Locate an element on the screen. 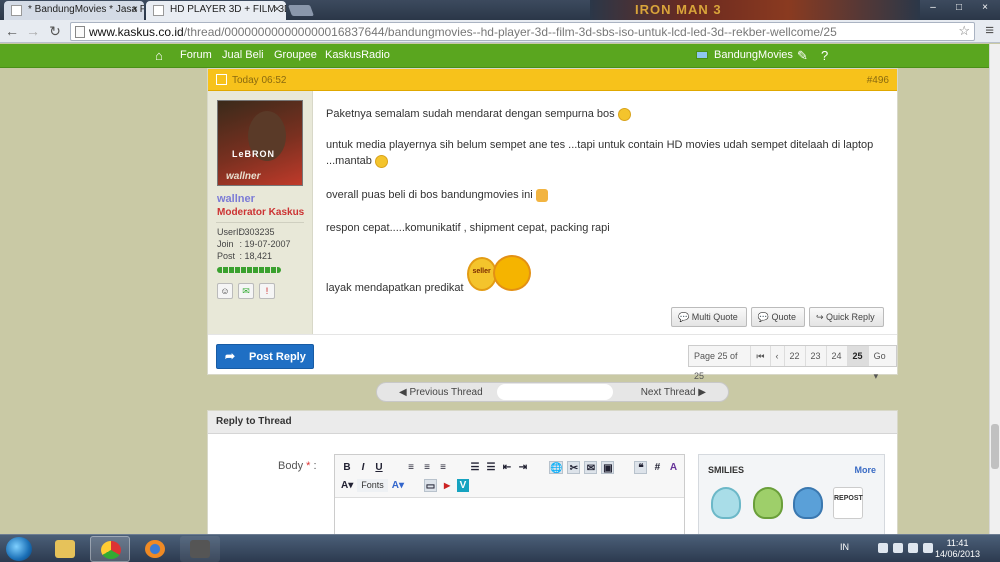 The height and width of the screenshot is (562, 1000). love-smiley-icon is located at coordinates (381, 161).